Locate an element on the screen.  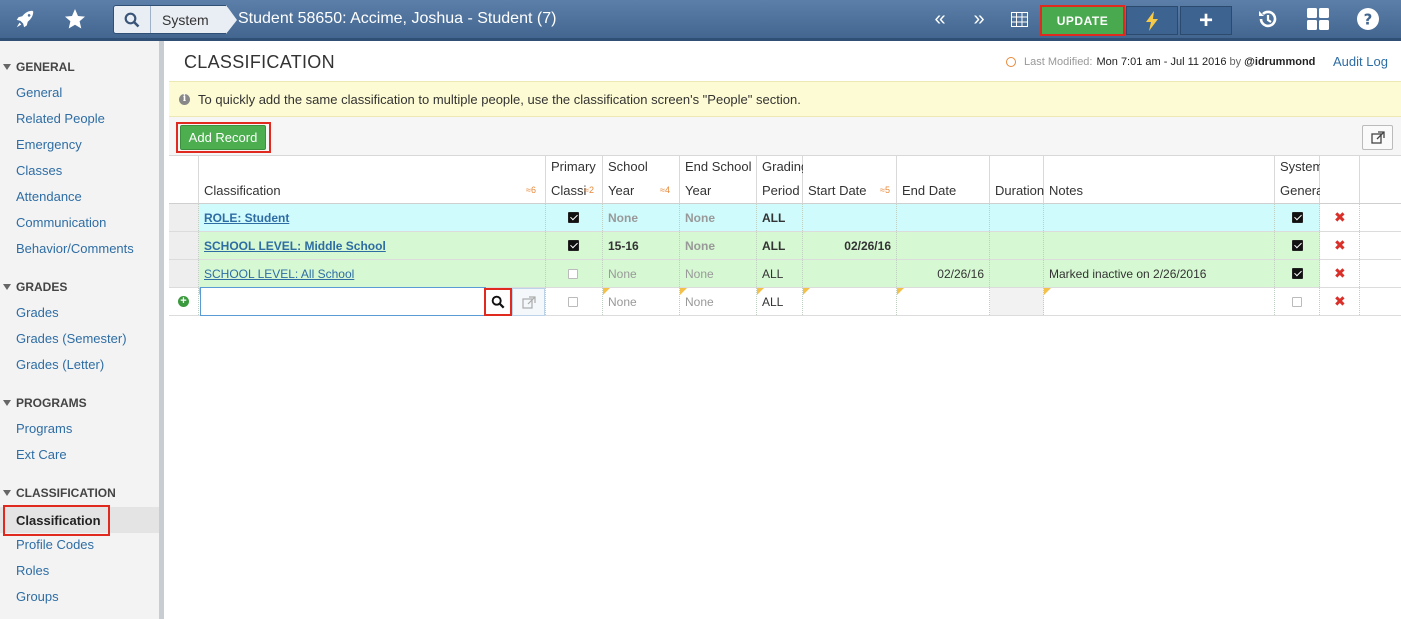
header-grading-period: Grading Period is located at coordinates (782, 180).